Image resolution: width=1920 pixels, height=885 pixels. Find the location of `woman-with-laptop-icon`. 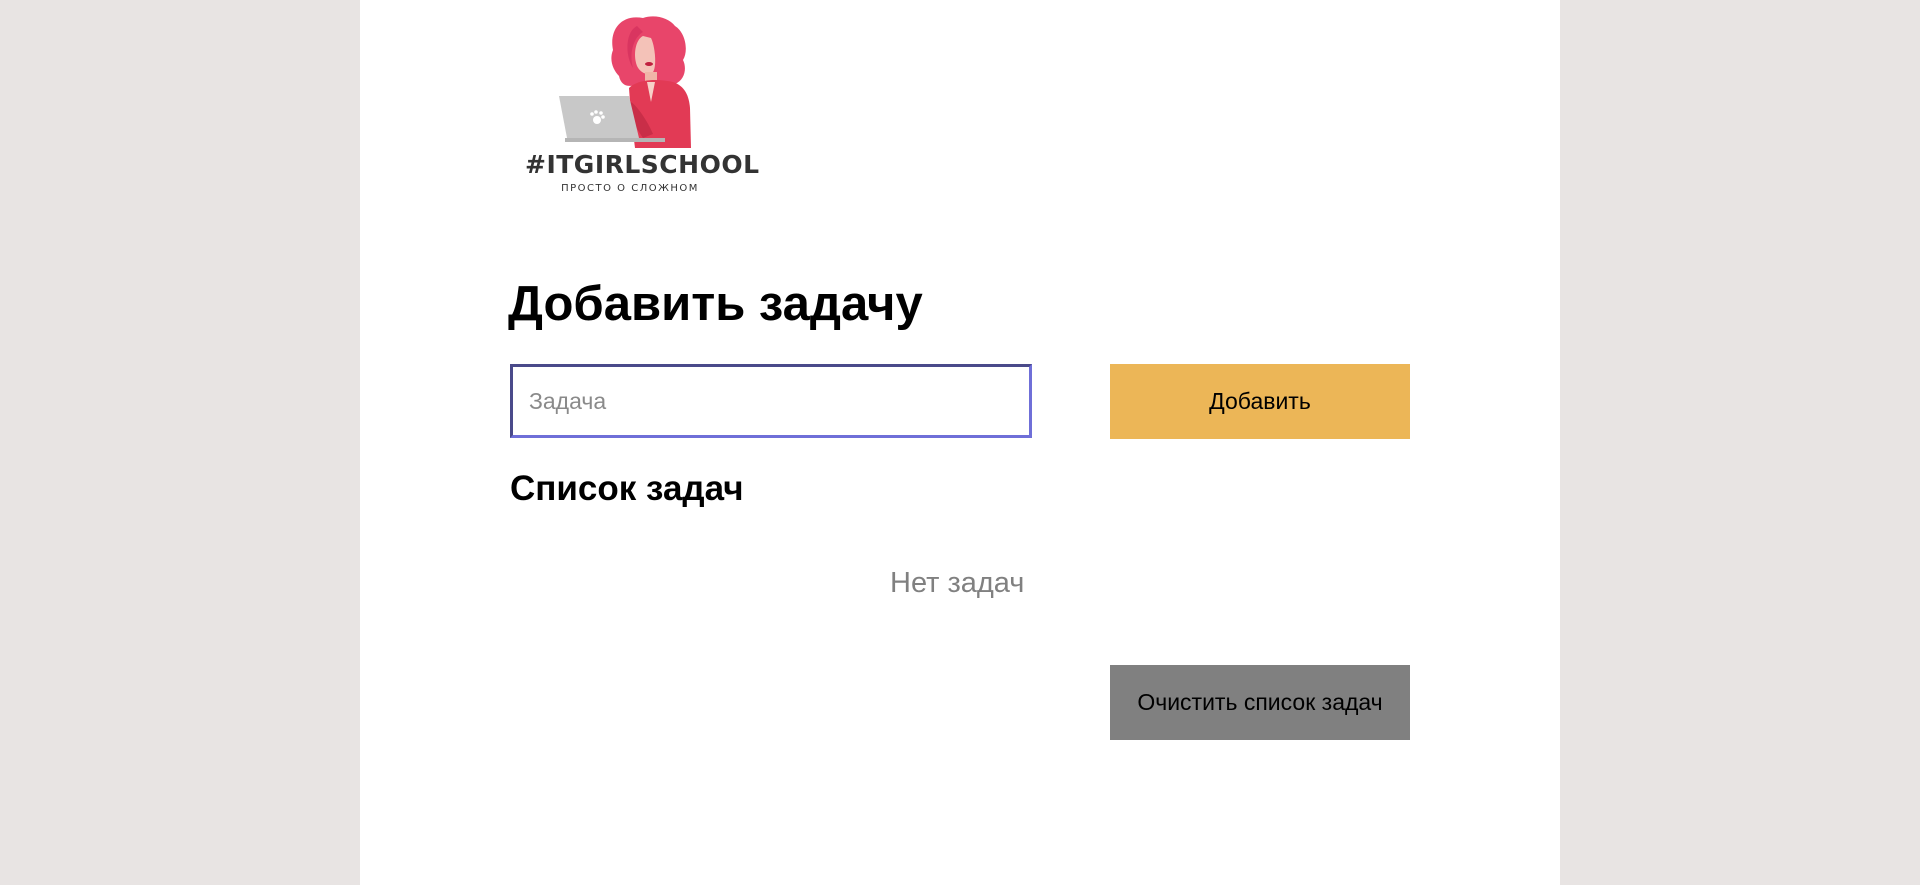

woman-with-laptop-icon is located at coordinates (625, 82).